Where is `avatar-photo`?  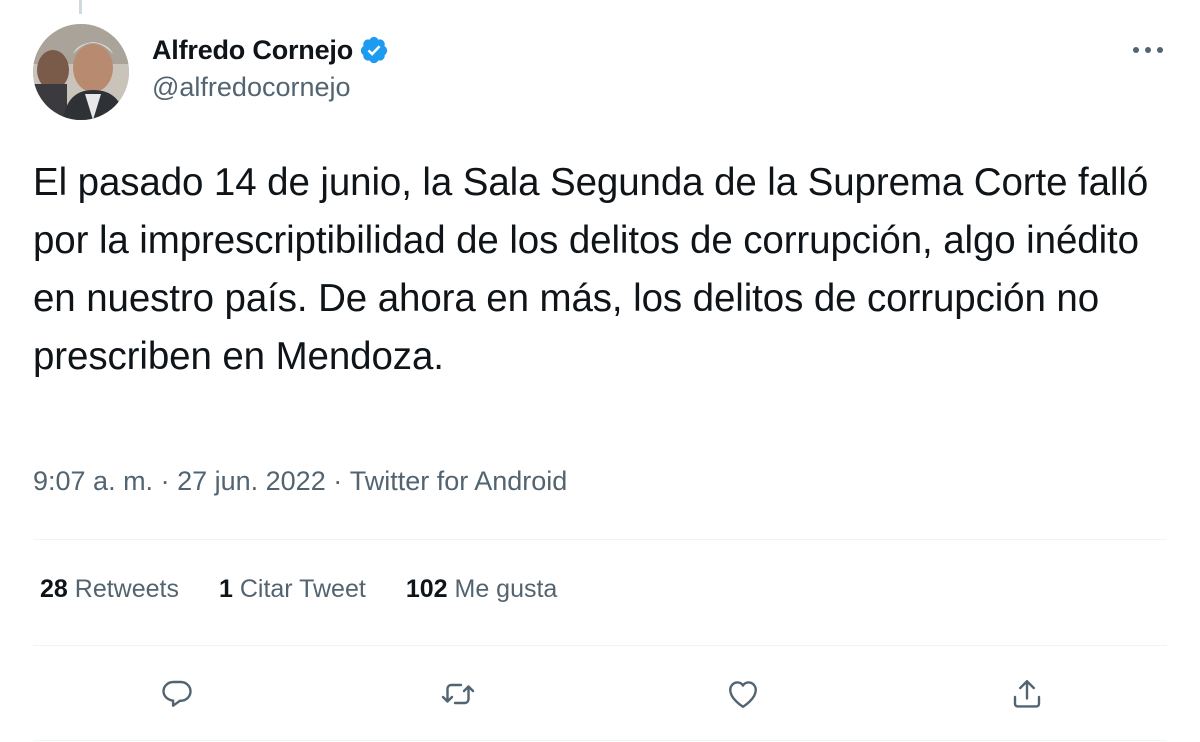 avatar-photo is located at coordinates (81, 72).